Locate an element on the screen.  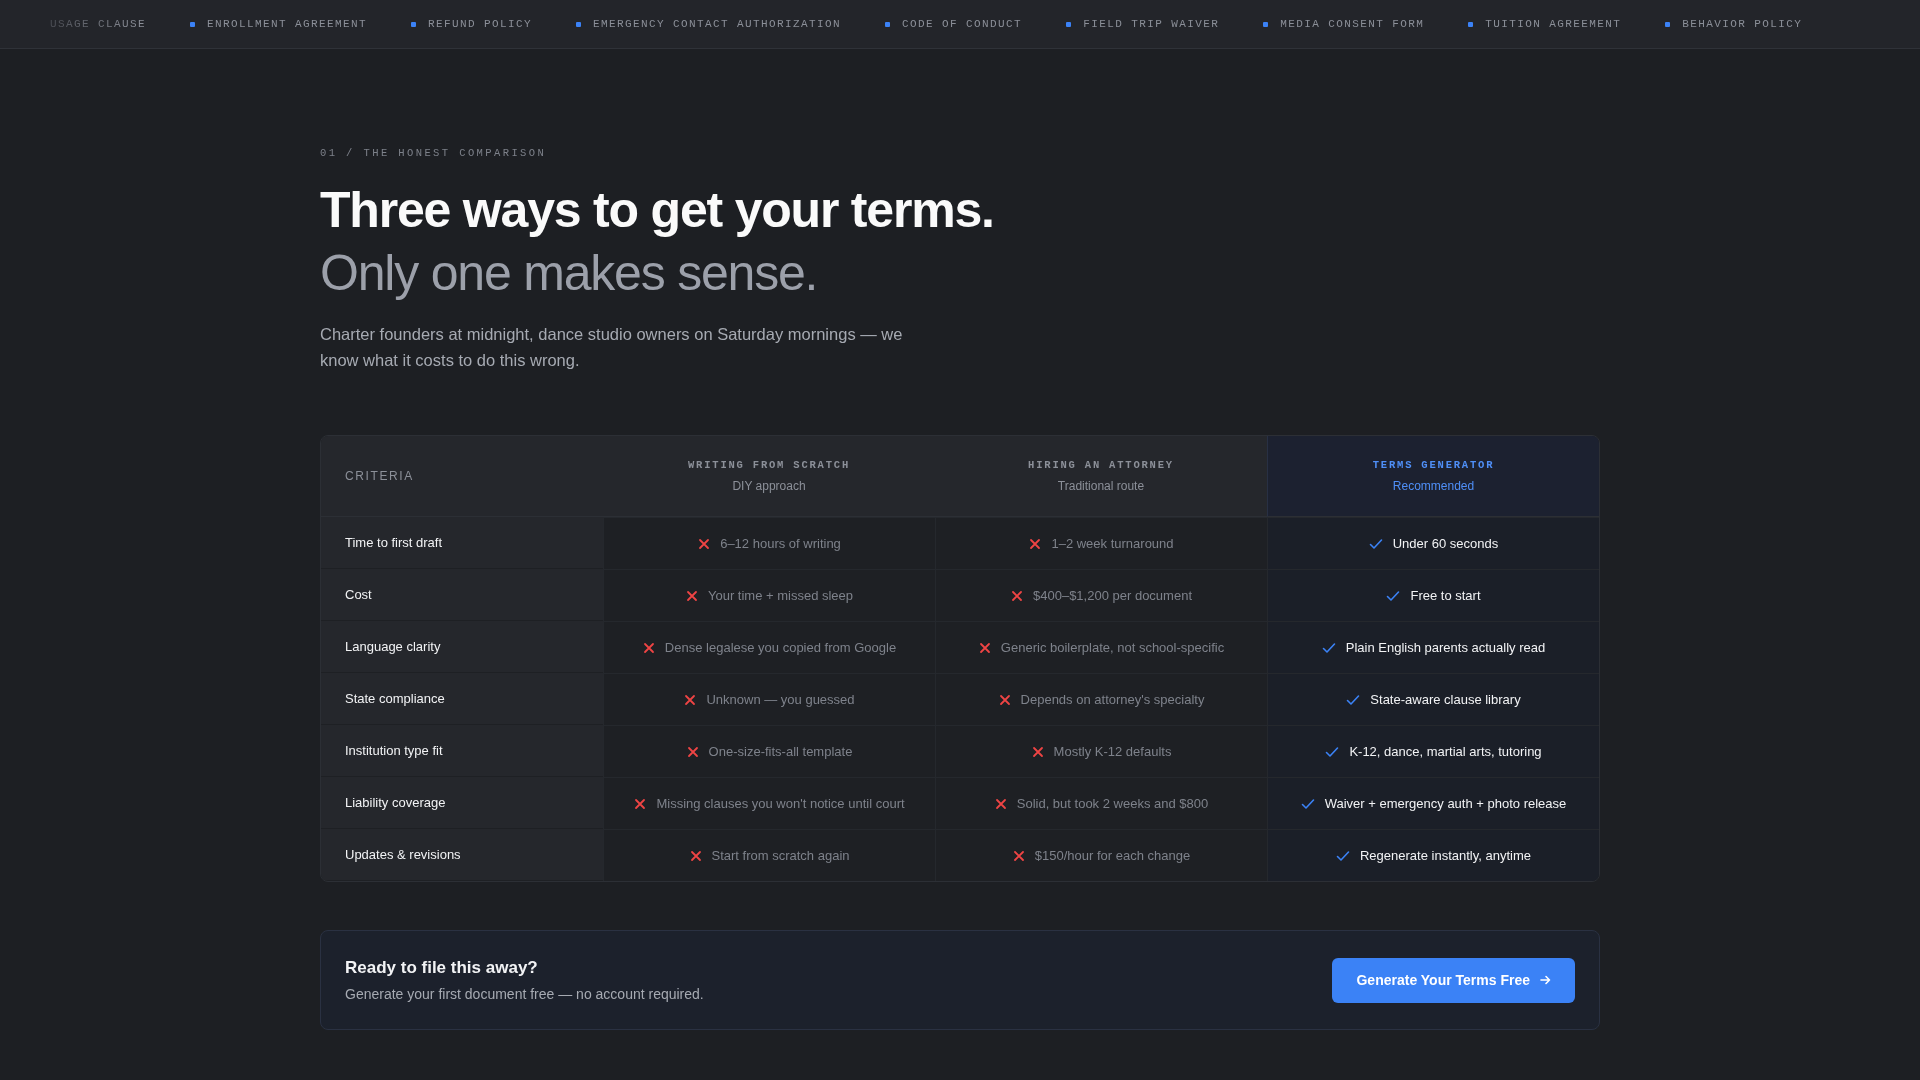
ticker-item: BEHAVIOR POLICY is located at coordinates (1742, 24).